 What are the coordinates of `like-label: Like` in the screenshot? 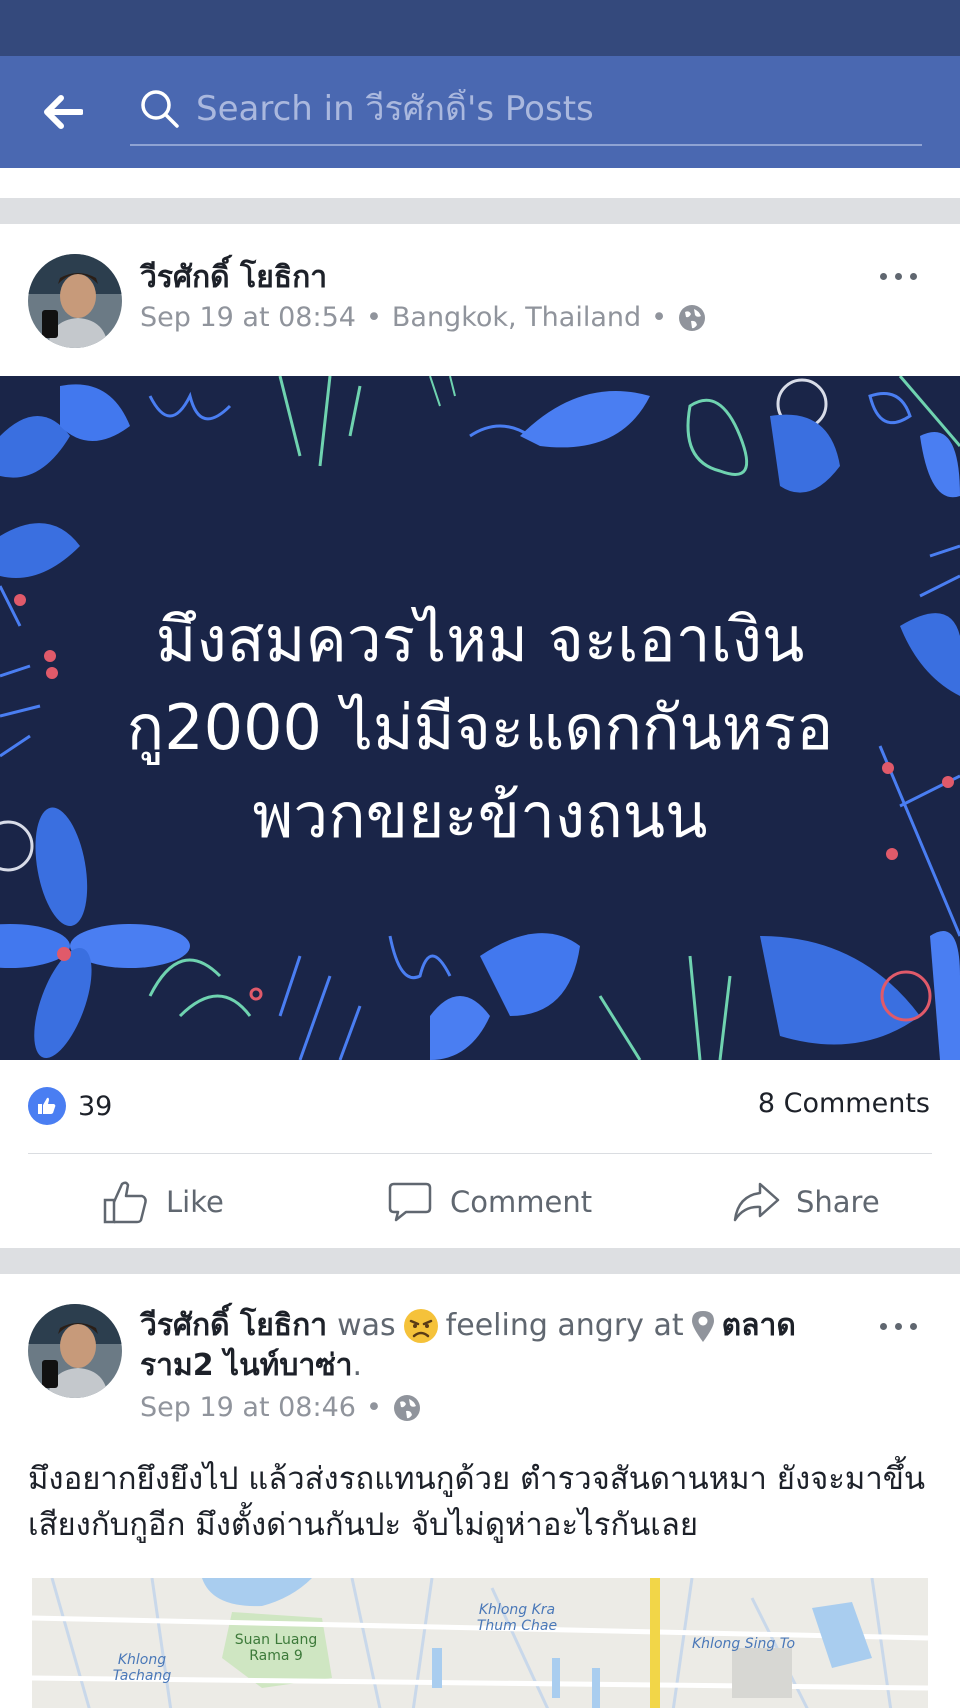 It's located at (195, 1202).